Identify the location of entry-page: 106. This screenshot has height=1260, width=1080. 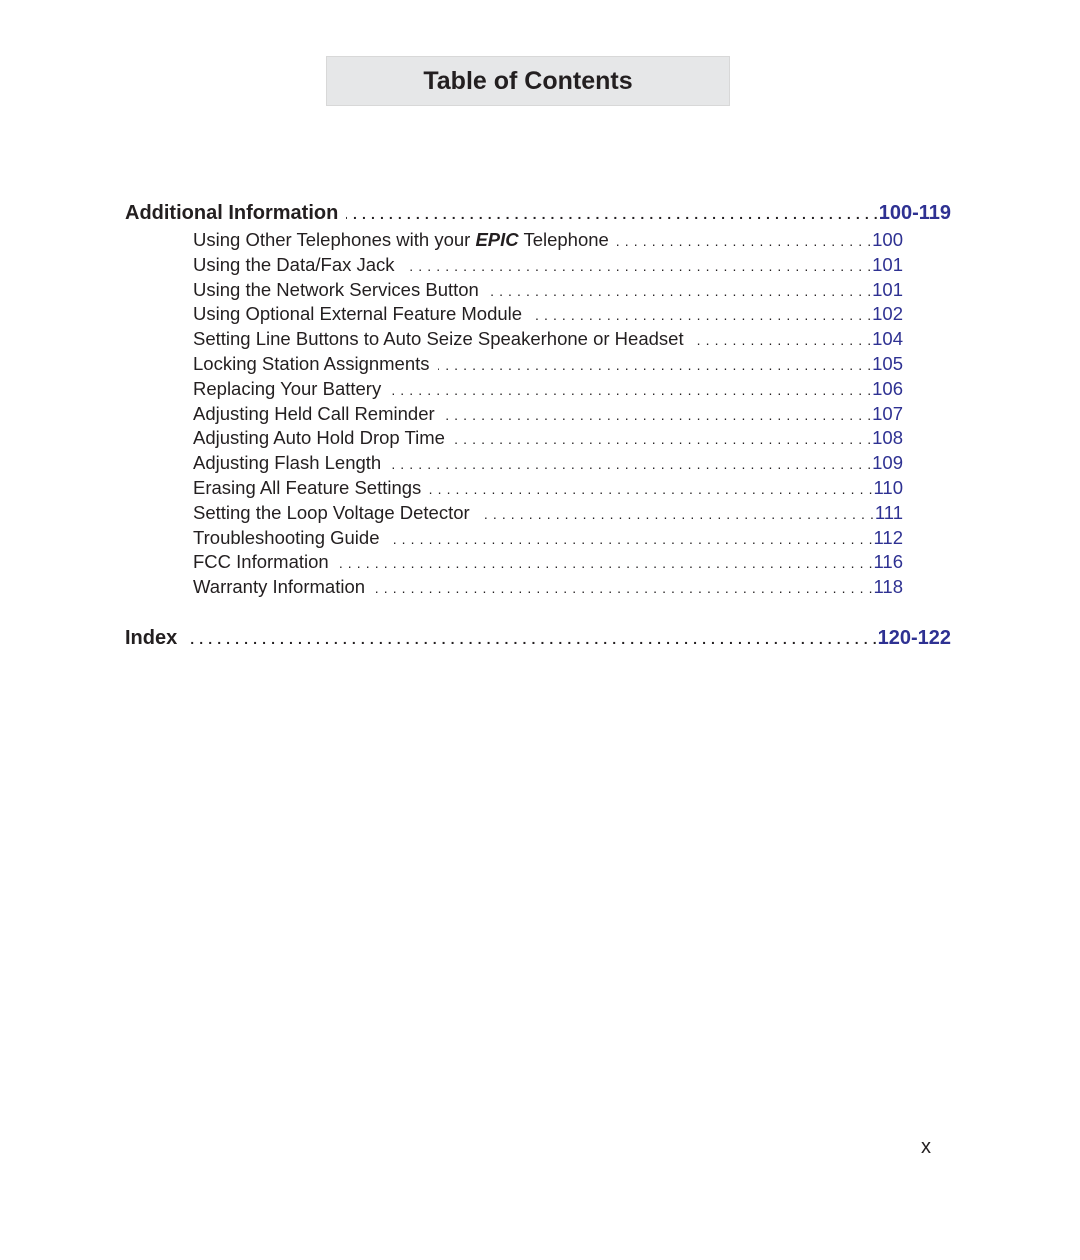
(887, 388).